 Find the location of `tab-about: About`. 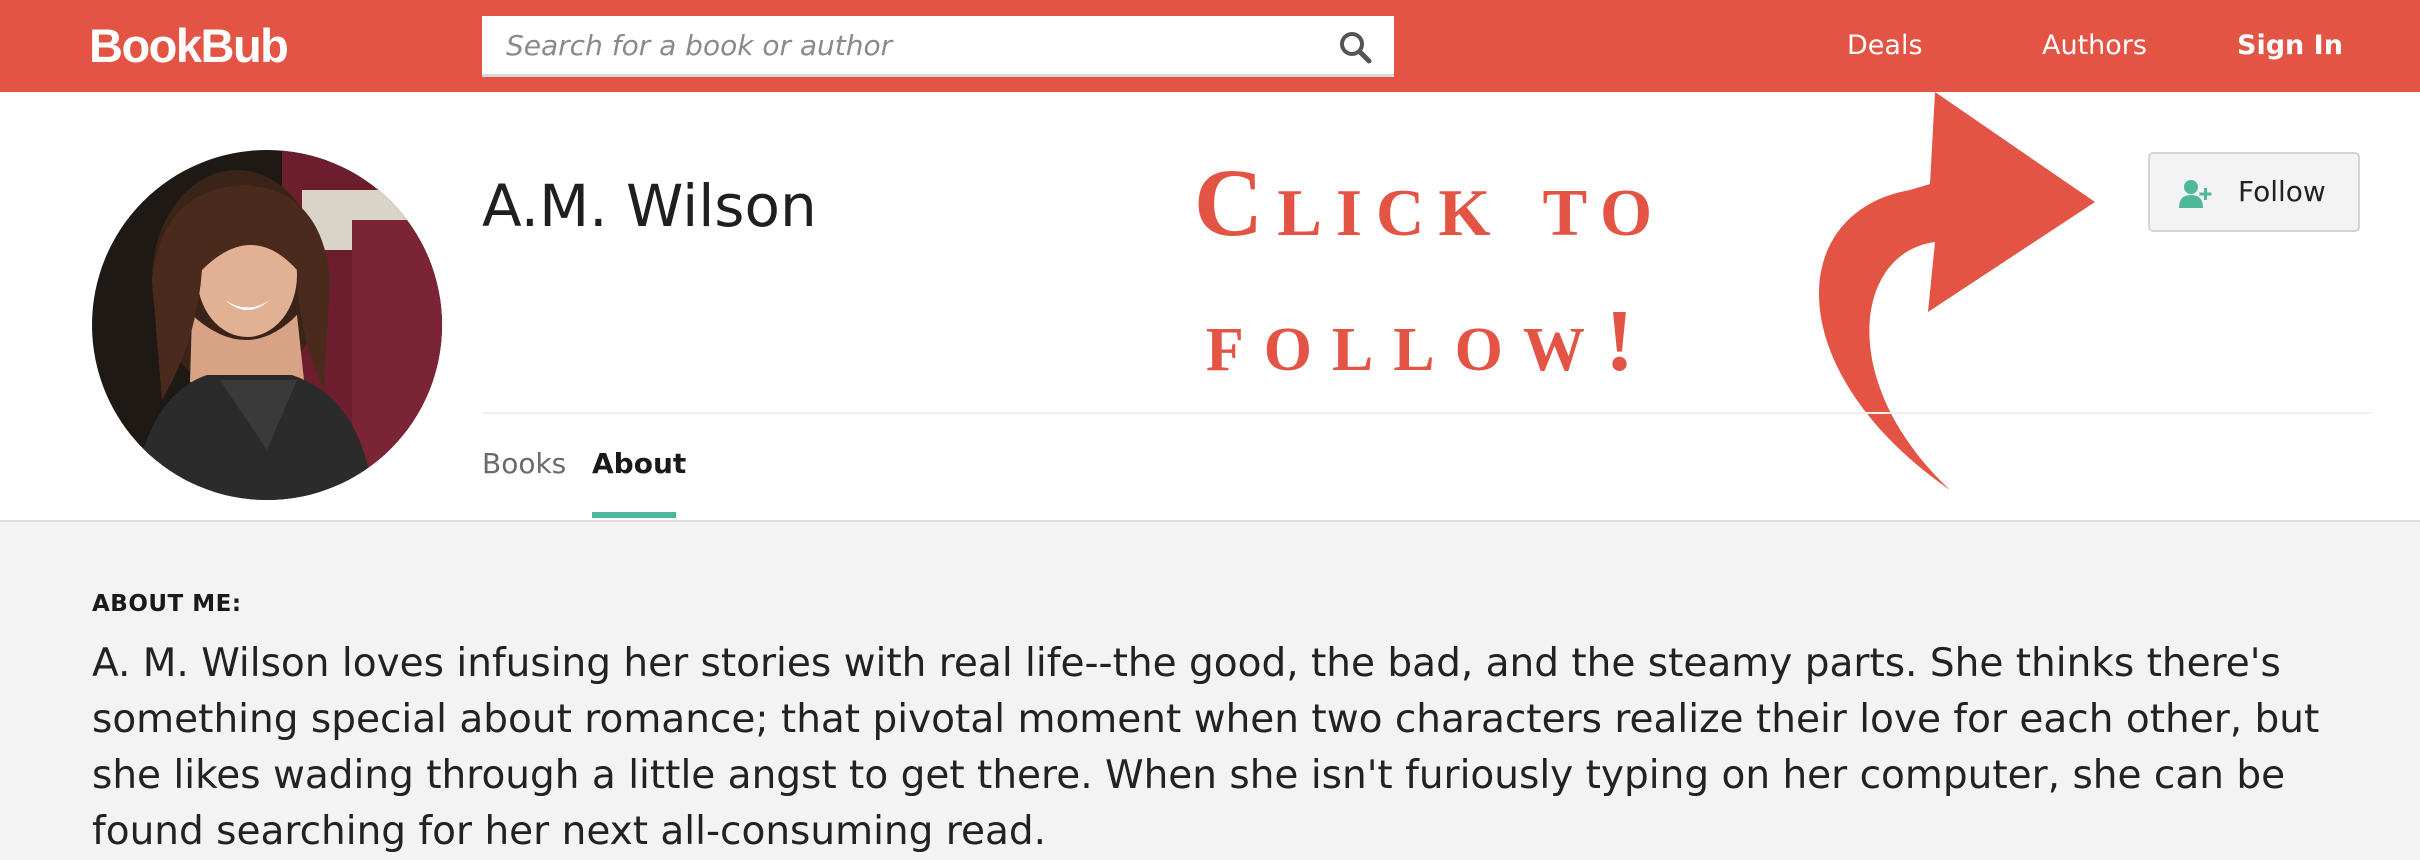

tab-about: About is located at coordinates (639, 464).